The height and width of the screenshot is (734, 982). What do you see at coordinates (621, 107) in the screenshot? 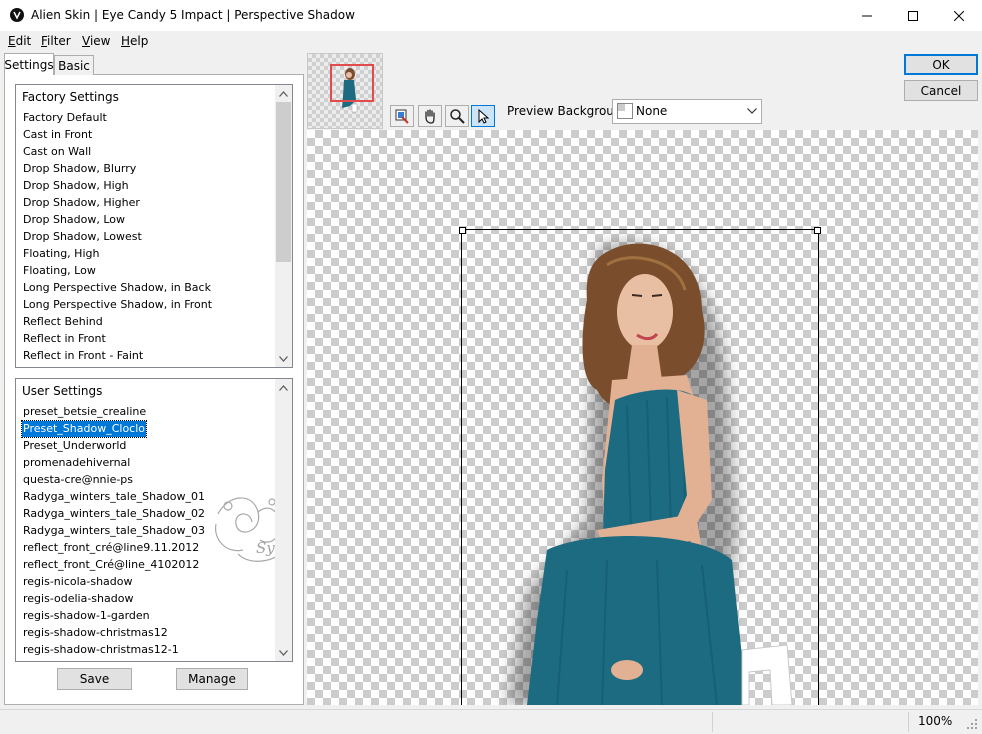
I see `swatch-check` at bounding box center [621, 107].